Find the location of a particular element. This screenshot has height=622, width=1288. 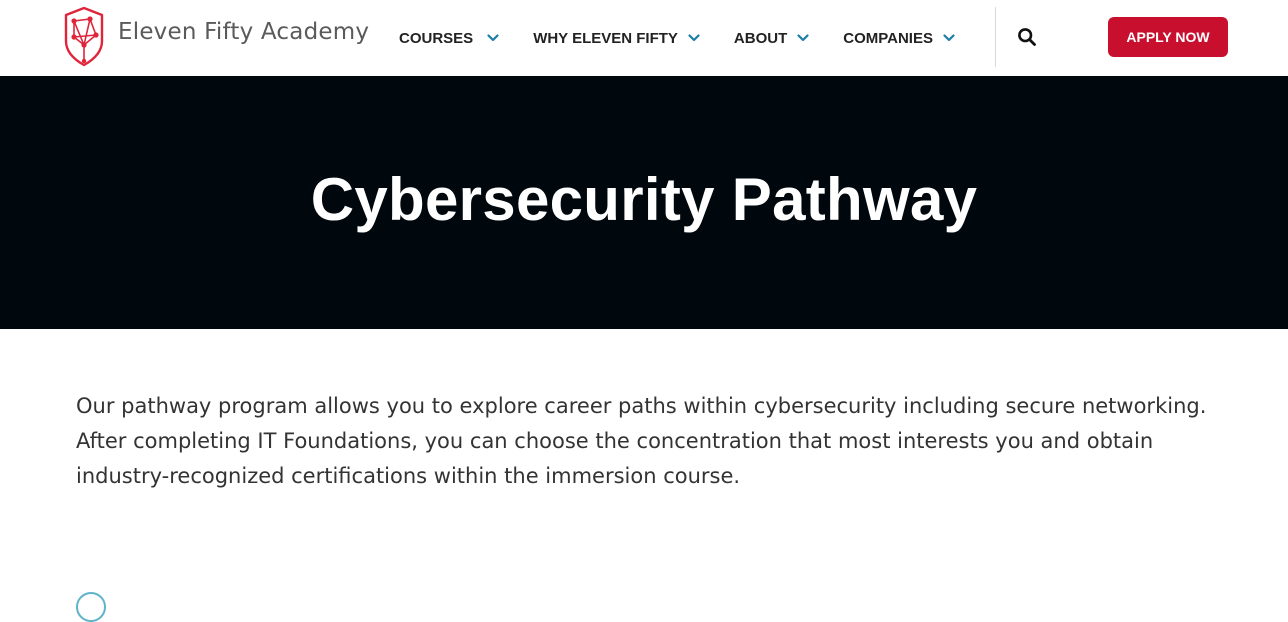

header-divider is located at coordinates (995, 37).